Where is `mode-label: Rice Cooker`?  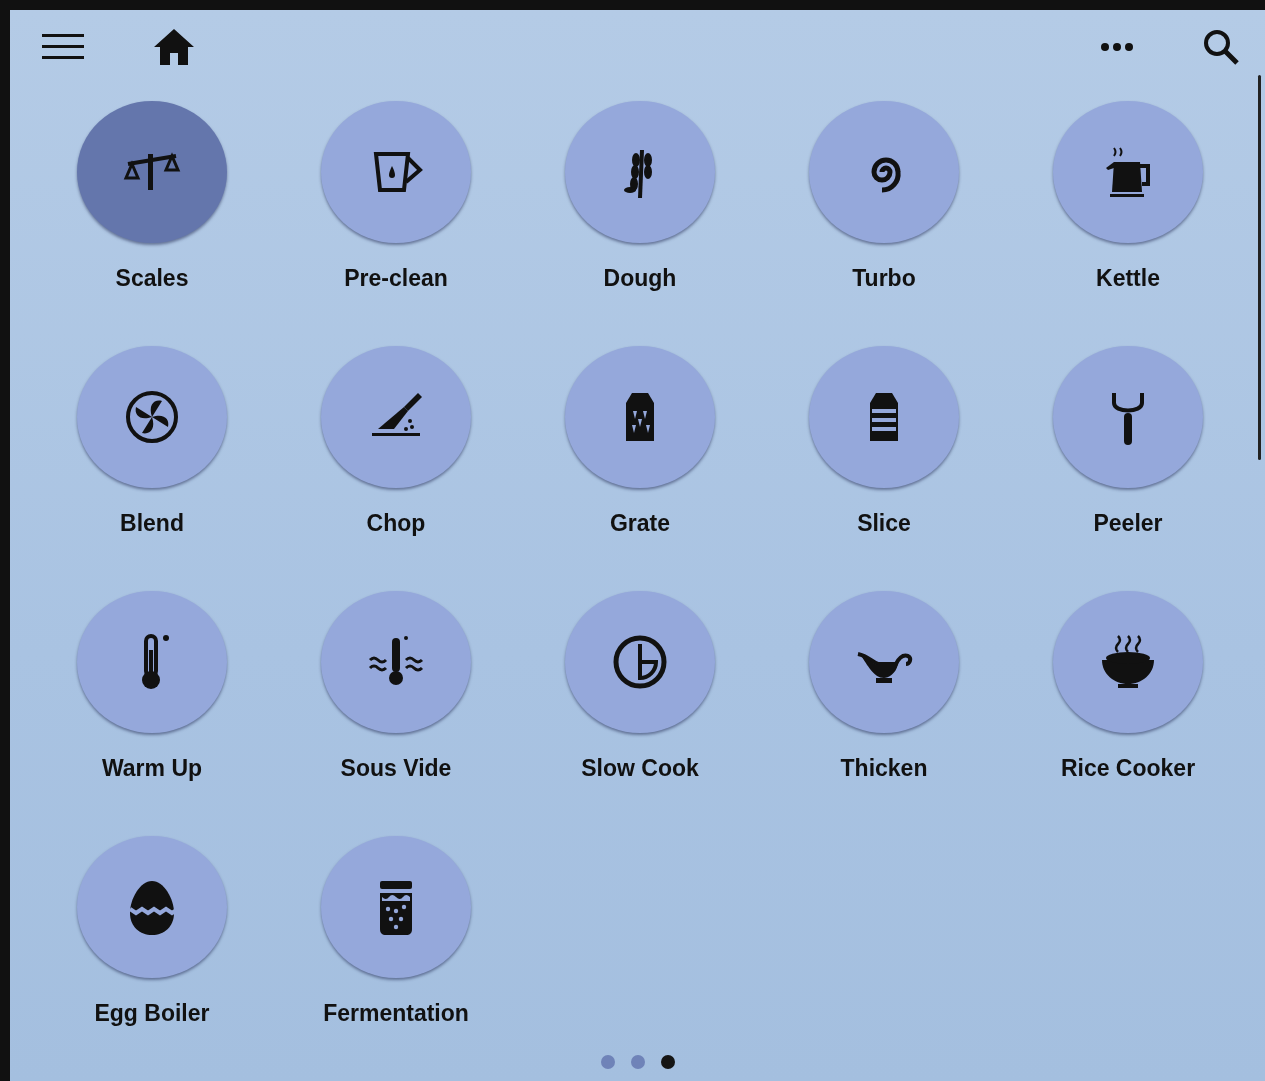
mode-label: Rice Cooker is located at coordinates (1128, 768).